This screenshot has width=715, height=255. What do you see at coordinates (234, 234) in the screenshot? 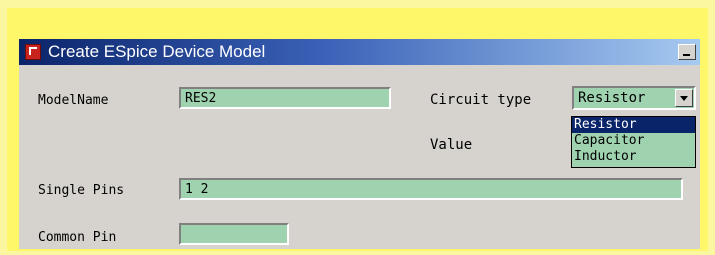
I see `common-pin-field` at bounding box center [234, 234].